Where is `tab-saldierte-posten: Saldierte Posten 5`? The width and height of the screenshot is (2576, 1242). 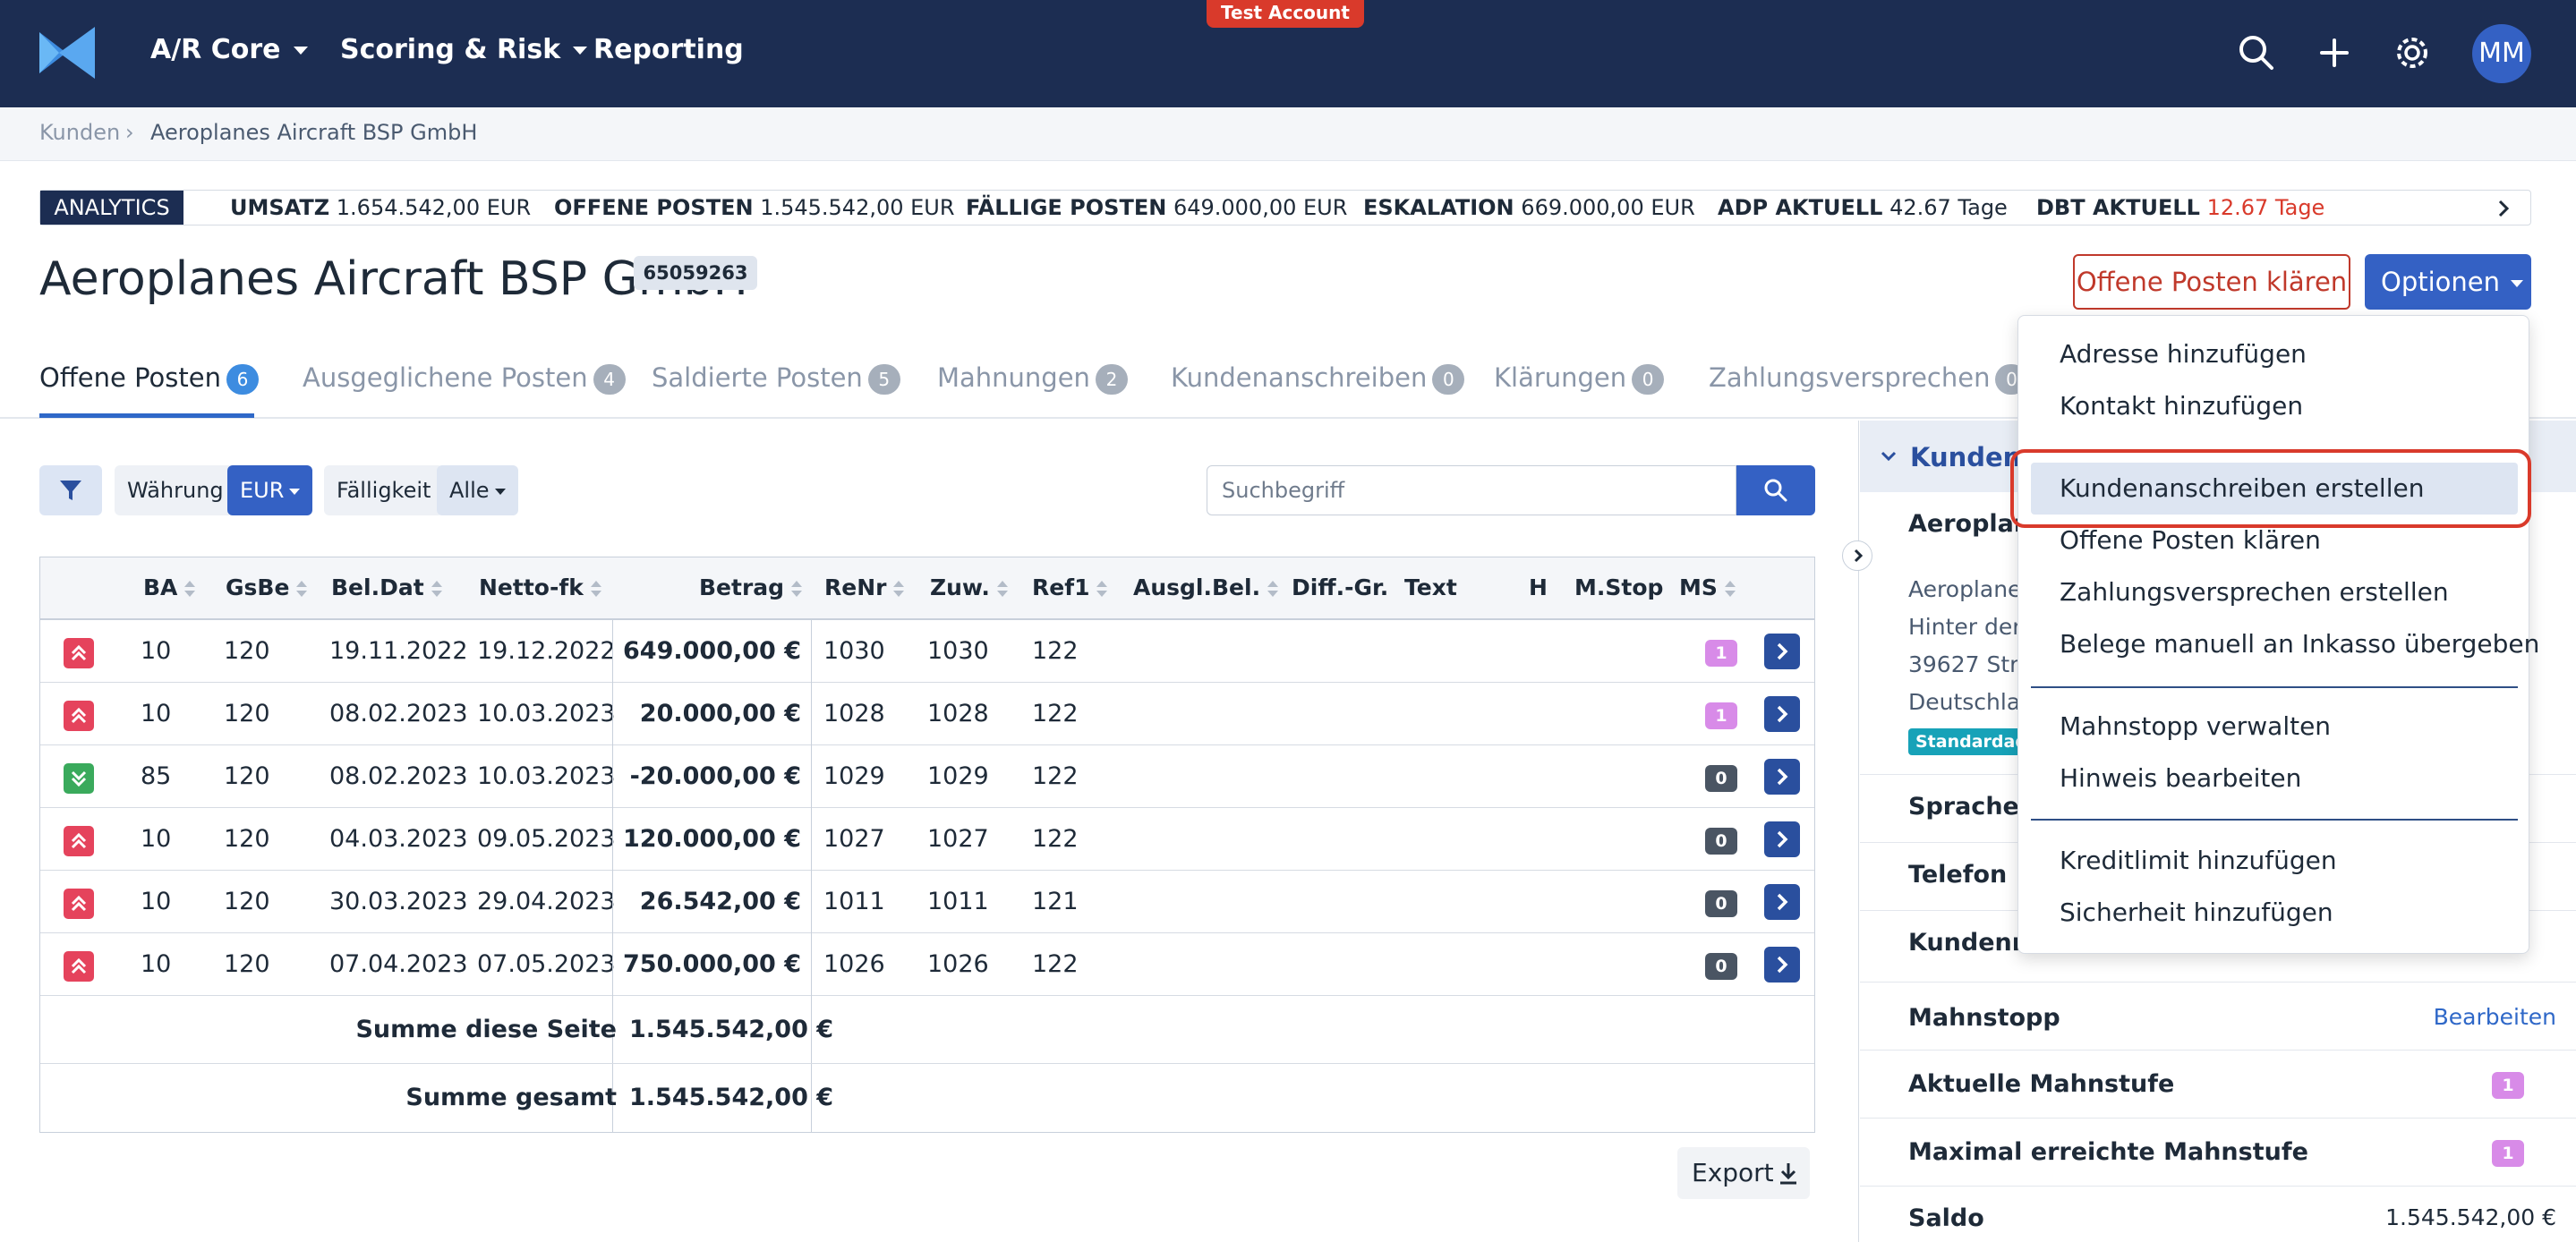 tab-saldierte-posten: Saldierte Posten 5 is located at coordinates (776, 379).